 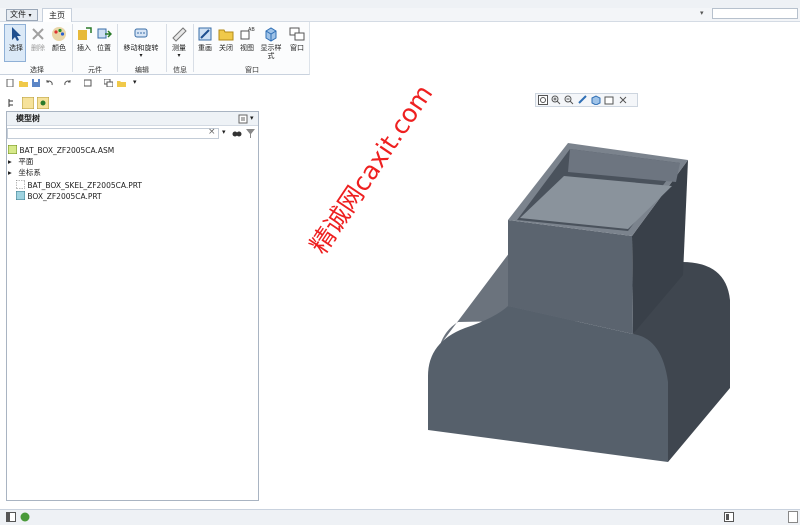 I want to click on skeleton-part-icon, so click(x=20, y=184).